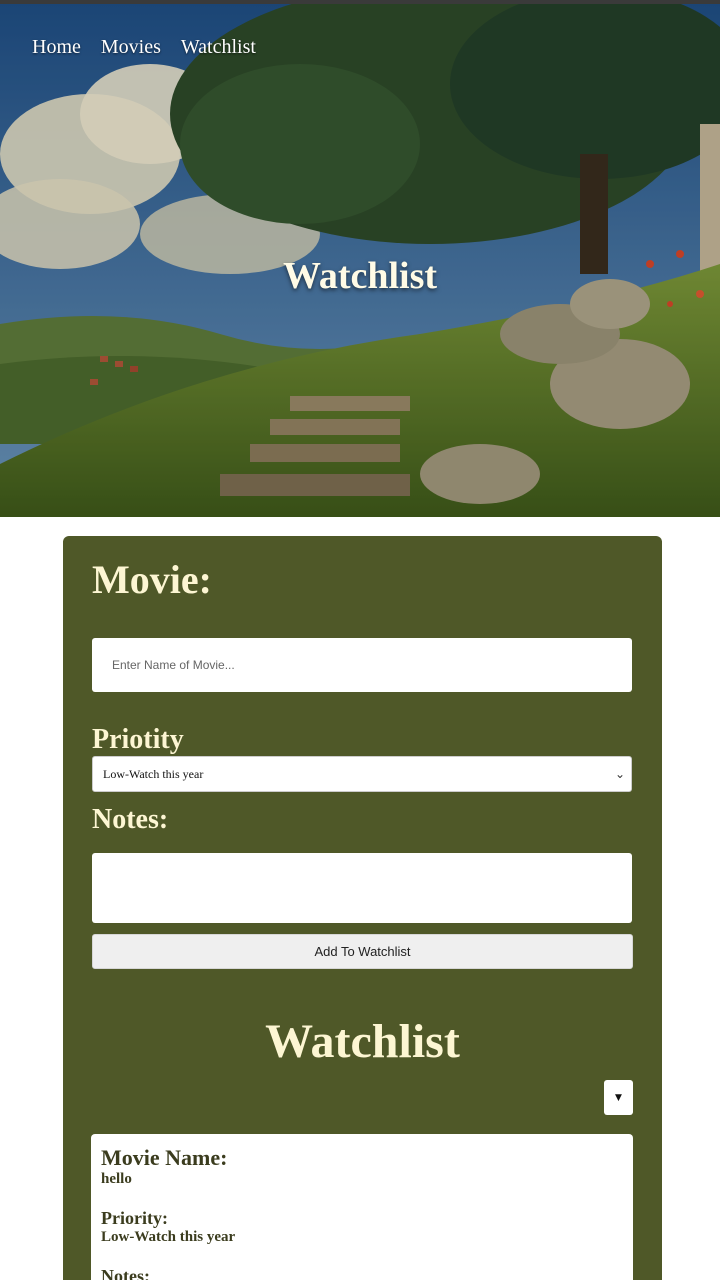  I want to click on caret-down-icon: ▼, so click(618, 1097).